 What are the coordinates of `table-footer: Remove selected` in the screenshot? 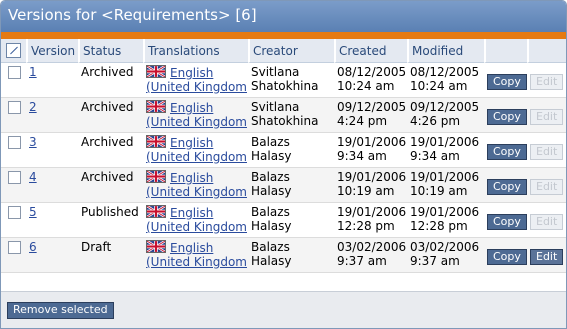 It's located at (283, 309).